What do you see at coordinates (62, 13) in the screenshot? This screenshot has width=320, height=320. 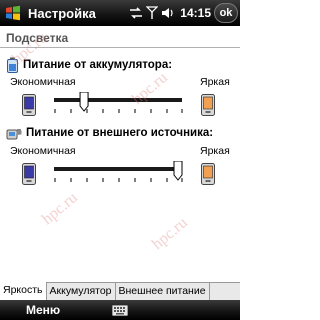 I see `app-title: Настройка` at bounding box center [62, 13].